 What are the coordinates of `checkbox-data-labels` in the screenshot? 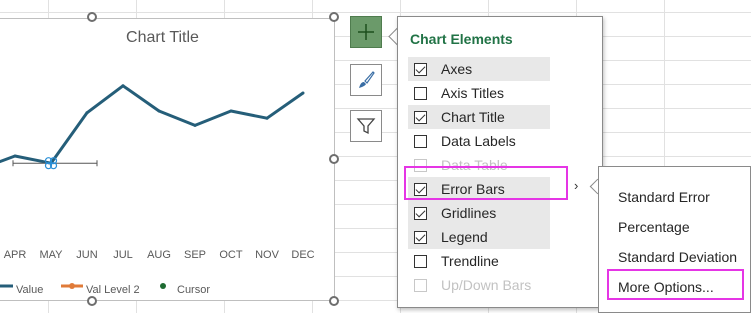 It's located at (420, 141).